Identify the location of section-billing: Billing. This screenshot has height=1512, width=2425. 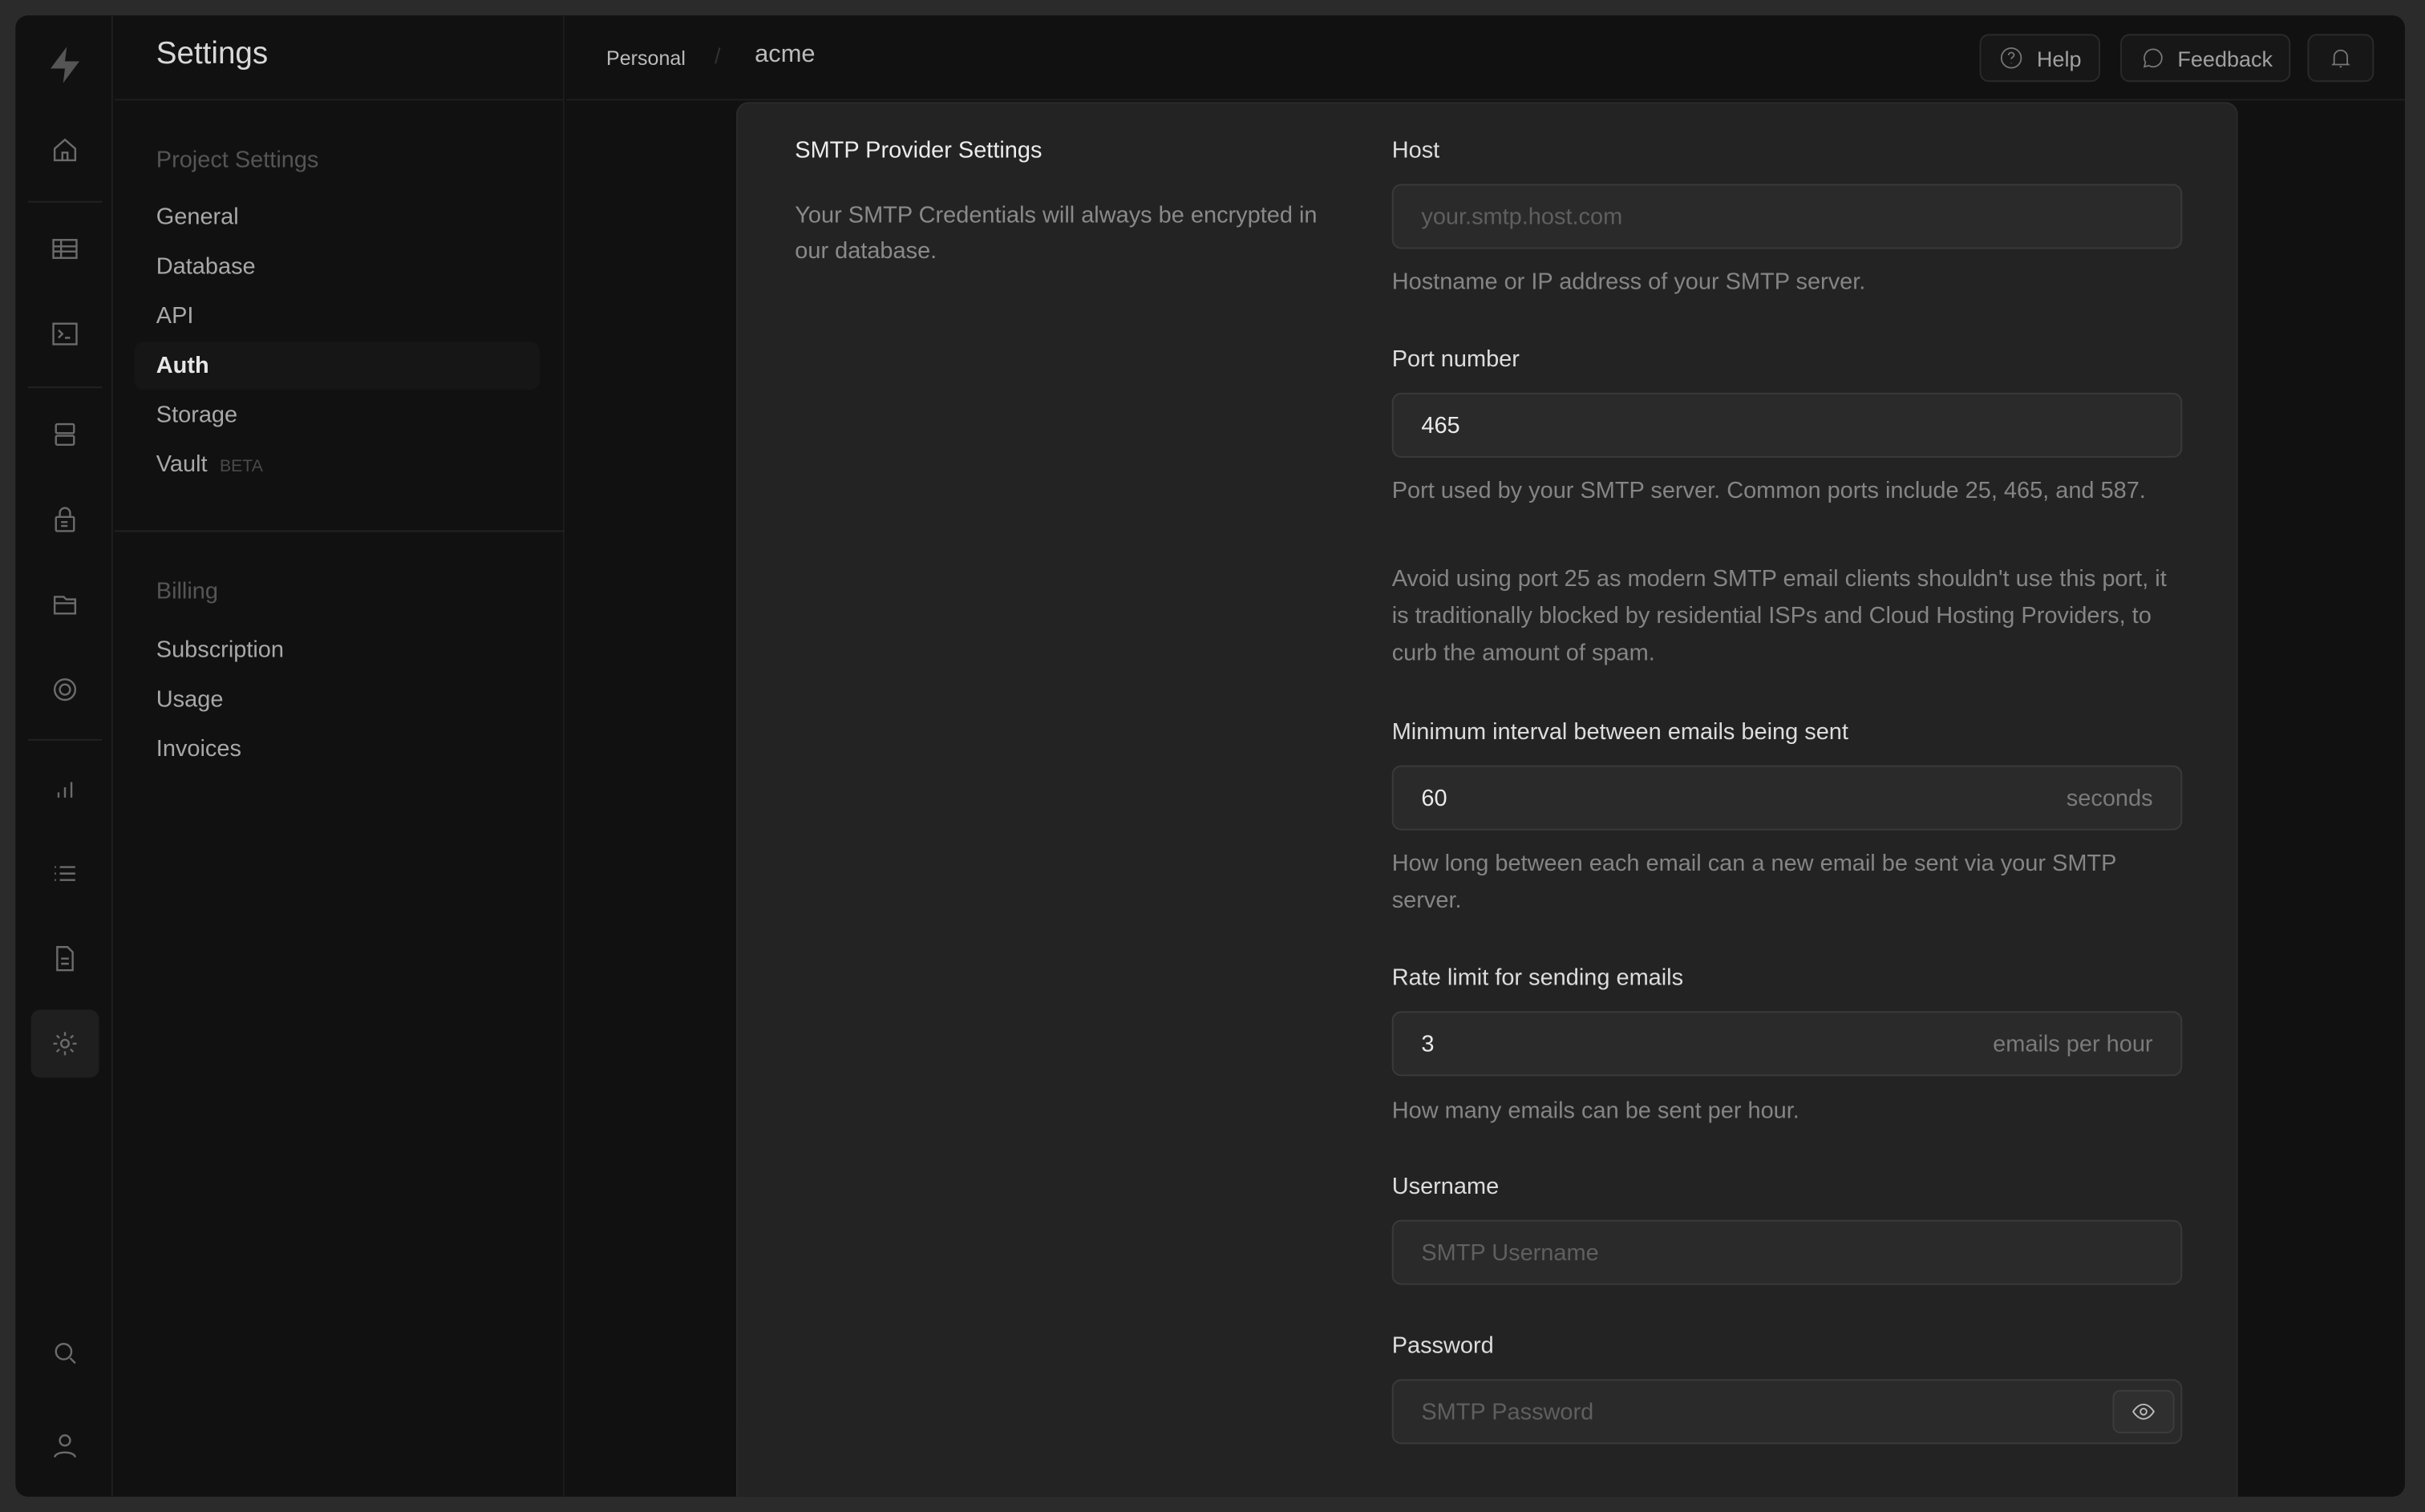
(187, 591).